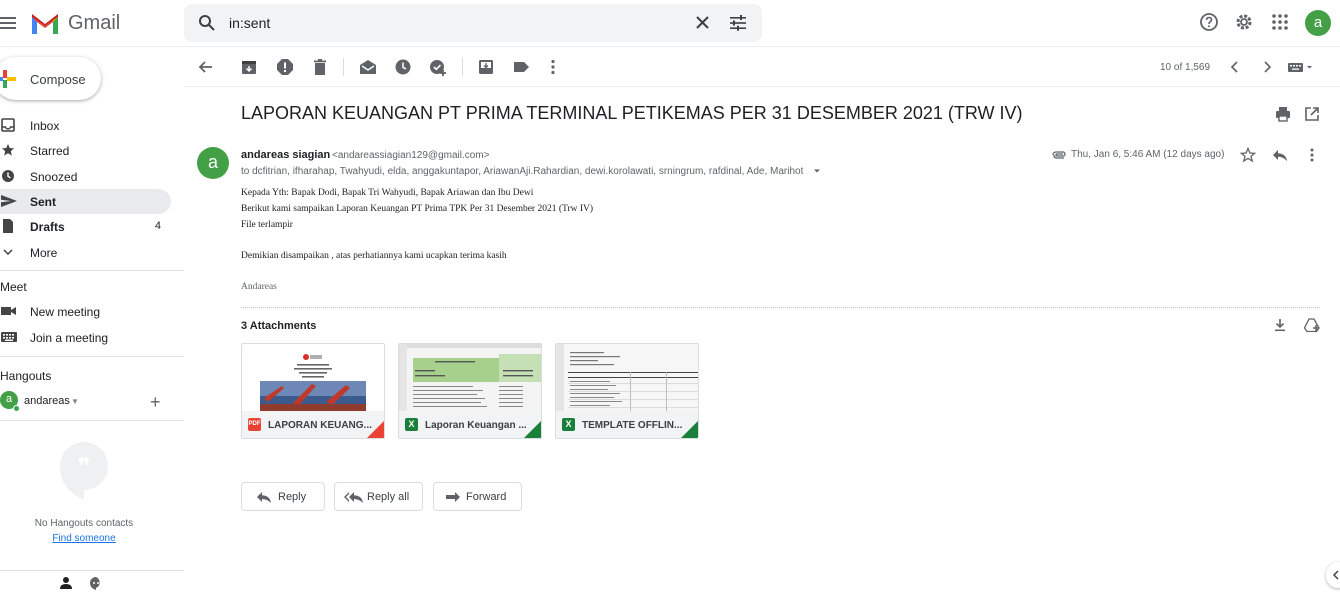 This screenshot has height=594, width=1340. I want to click on sidebar-item-label: Starred, so click(50, 151).